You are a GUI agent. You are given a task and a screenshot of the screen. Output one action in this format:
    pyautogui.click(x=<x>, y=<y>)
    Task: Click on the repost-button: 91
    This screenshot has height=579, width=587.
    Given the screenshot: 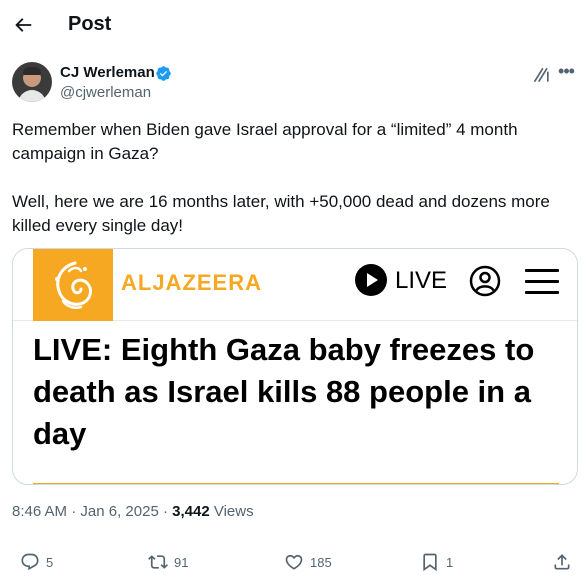 What is the action you would take?
    pyautogui.click(x=168, y=562)
    